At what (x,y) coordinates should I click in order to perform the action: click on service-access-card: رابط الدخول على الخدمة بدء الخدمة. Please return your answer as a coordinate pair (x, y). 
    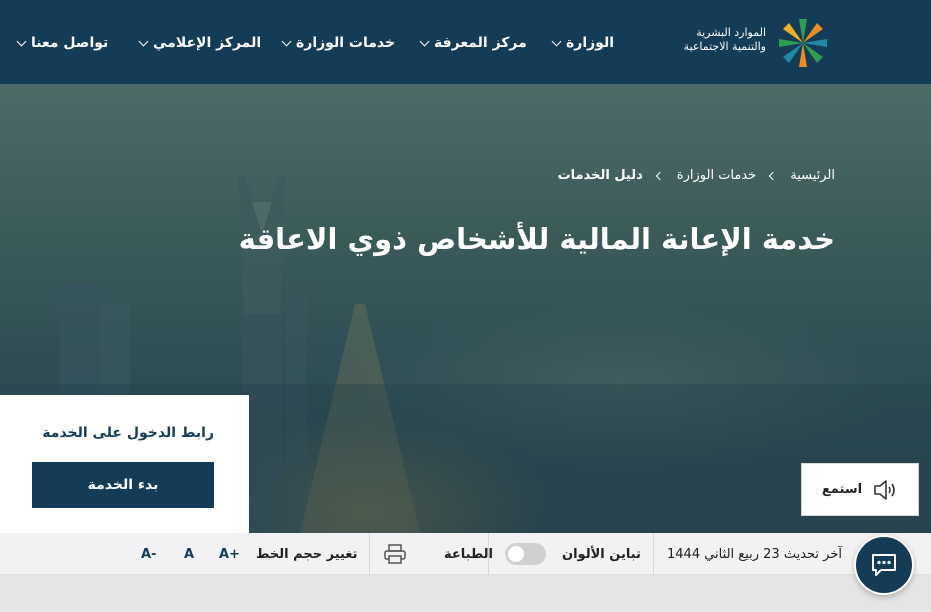
    Looking at the image, I should click on (124, 464).